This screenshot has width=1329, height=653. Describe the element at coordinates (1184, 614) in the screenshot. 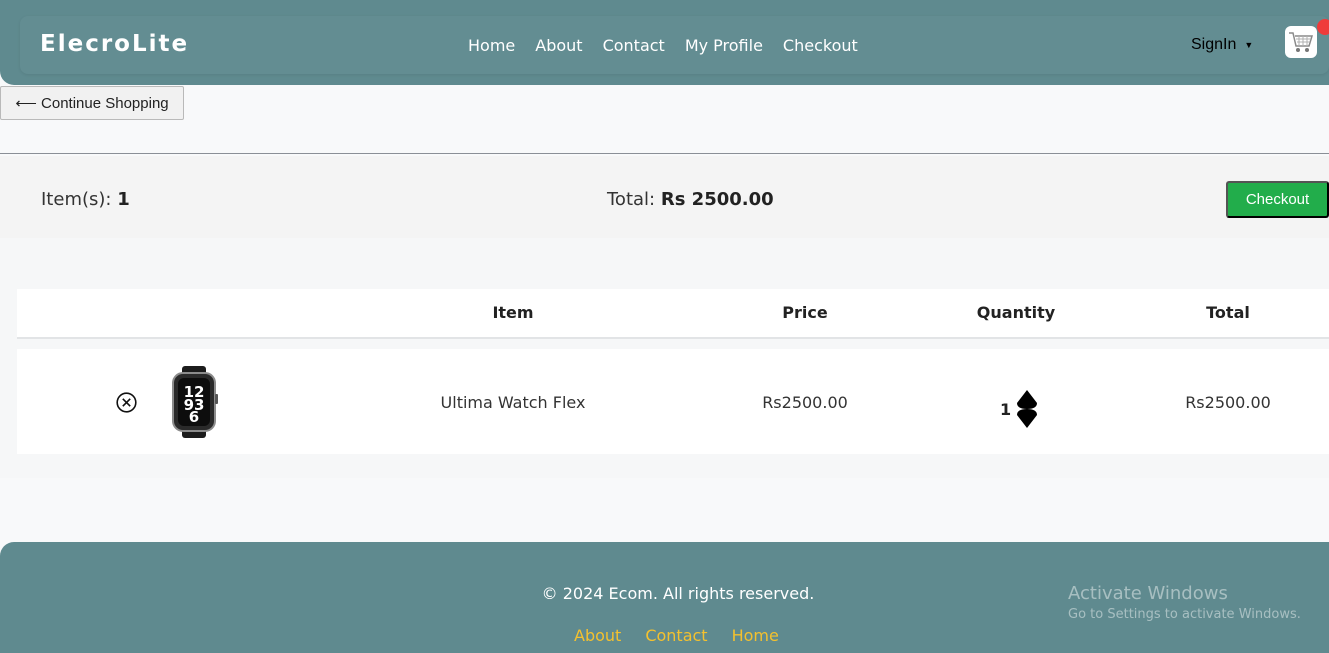

I see `watermark-subtitle: Go to Settings to activate Windows.` at that location.